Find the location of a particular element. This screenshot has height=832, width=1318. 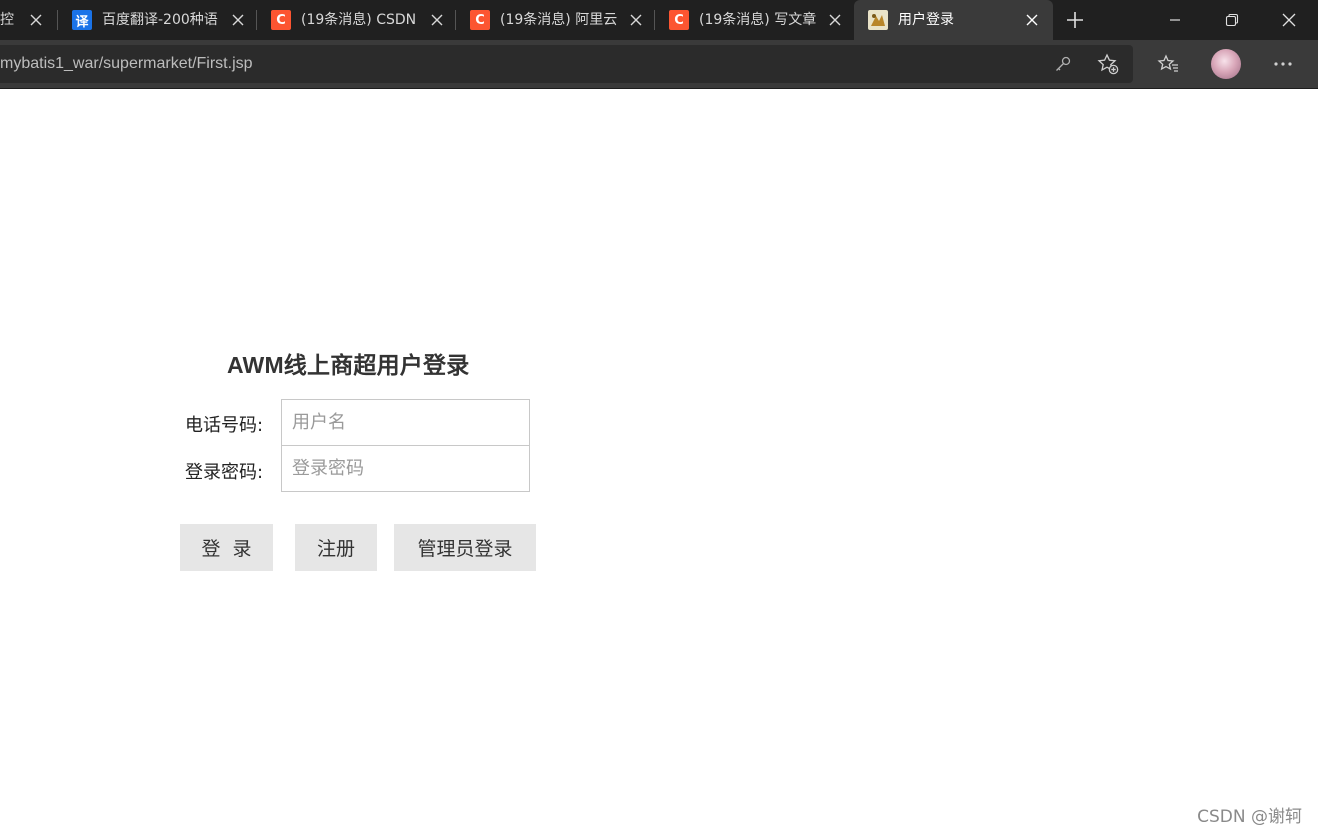

password-input is located at coordinates (405, 468).